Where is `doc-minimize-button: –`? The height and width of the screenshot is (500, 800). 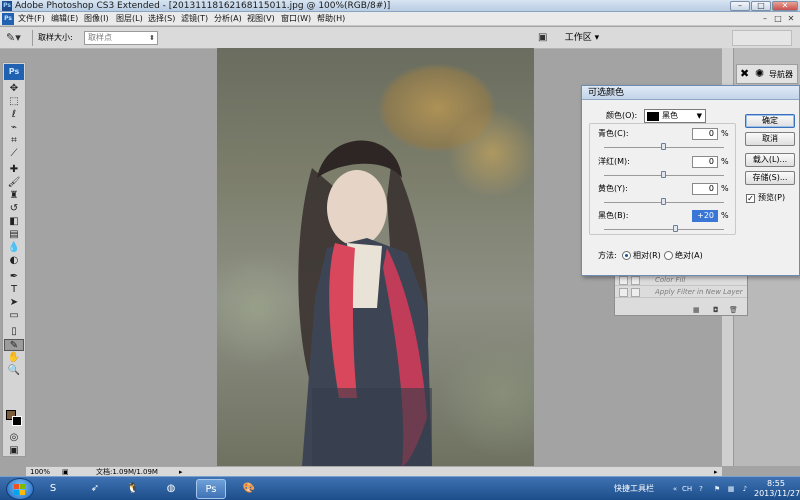 doc-minimize-button: – is located at coordinates (765, 19).